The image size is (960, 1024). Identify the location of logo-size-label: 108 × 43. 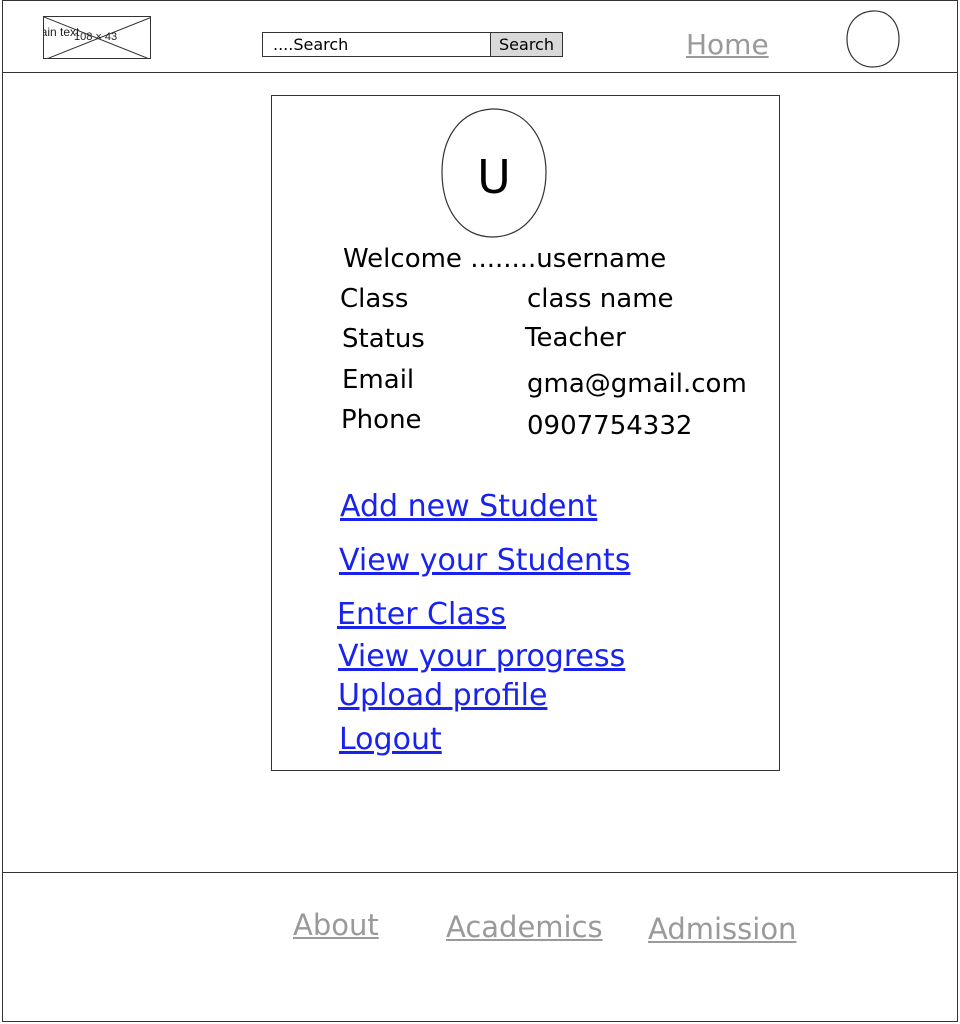
(96, 37).